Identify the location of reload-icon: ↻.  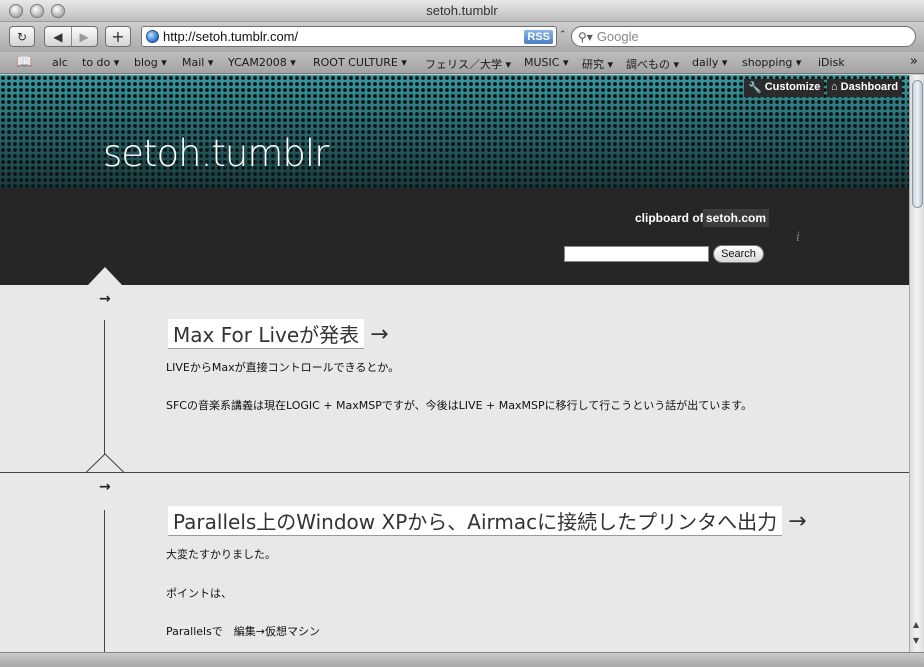
(22, 36).